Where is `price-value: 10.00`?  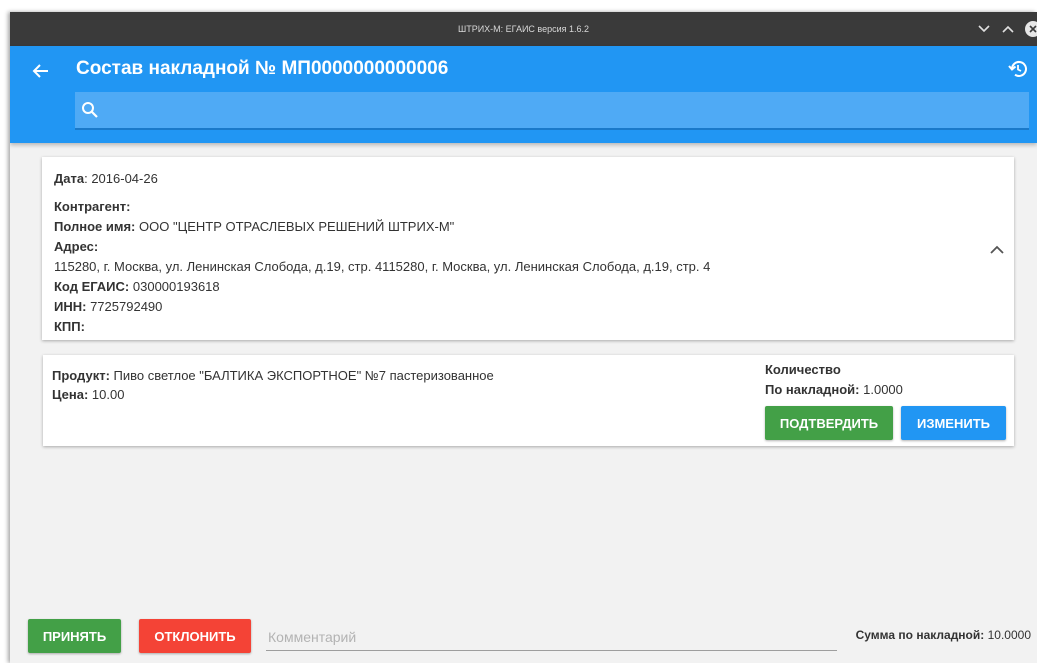 price-value: 10.00 is located at coordinates (108, 394).